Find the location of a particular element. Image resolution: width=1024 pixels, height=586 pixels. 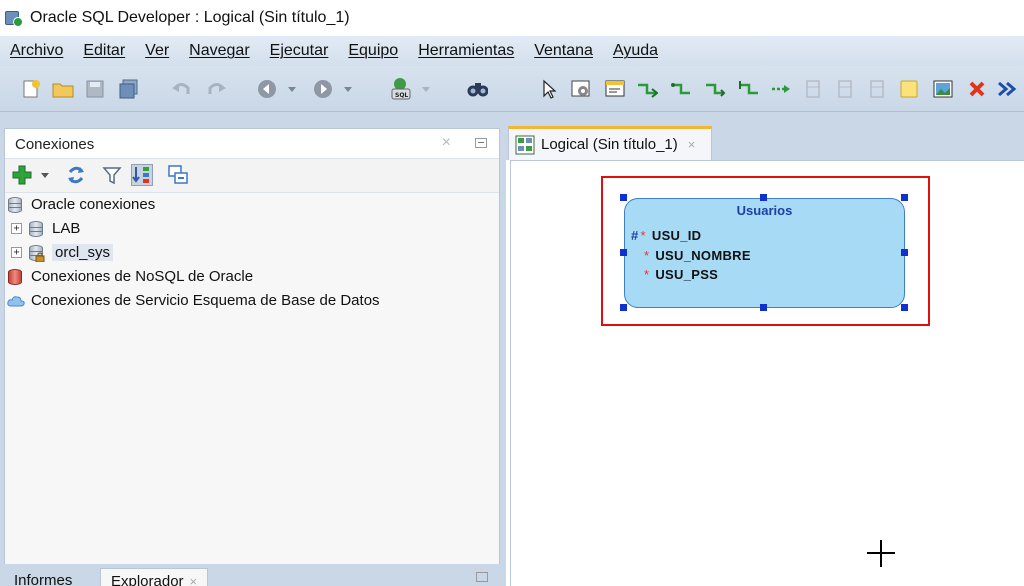

note-icon is located at coordinates (909, 89).